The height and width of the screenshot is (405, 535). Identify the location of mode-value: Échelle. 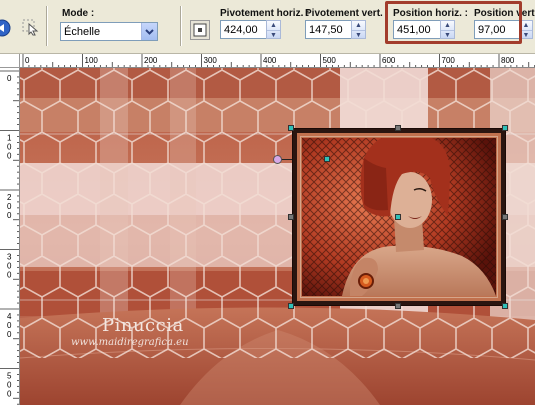
(82, 32).